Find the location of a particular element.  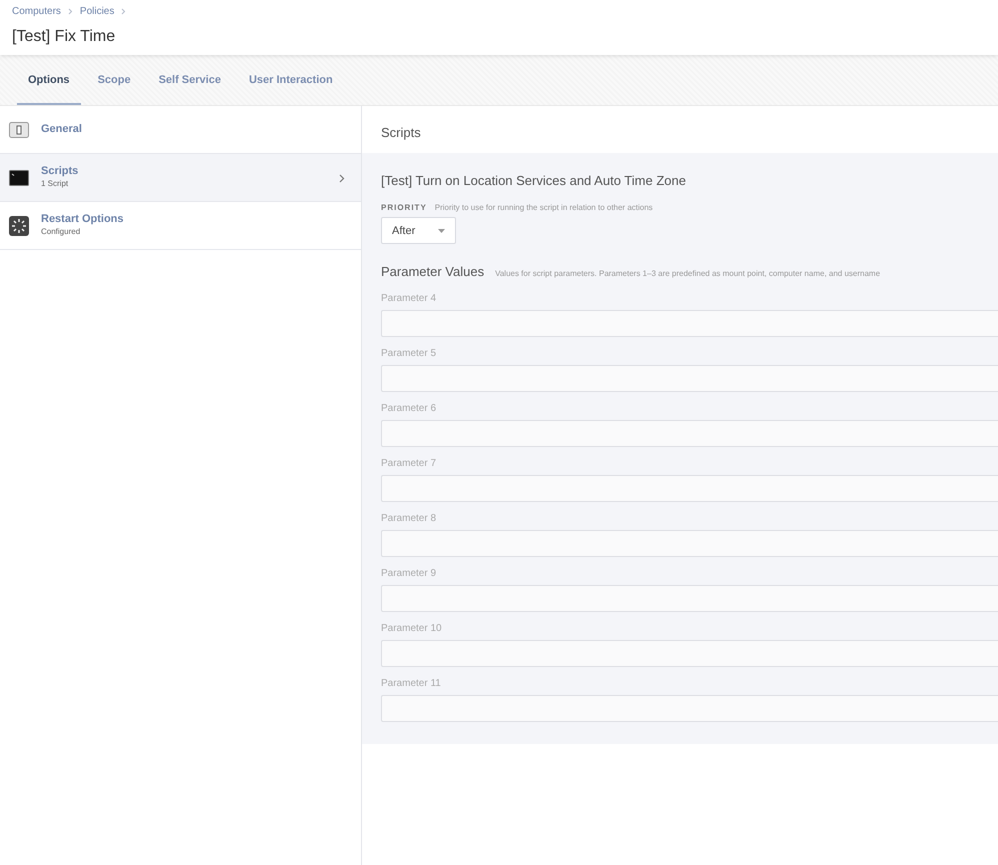

script-name: [Test] Turn on Location Services and Auto Time Zone is located at coordinates (534, 181).